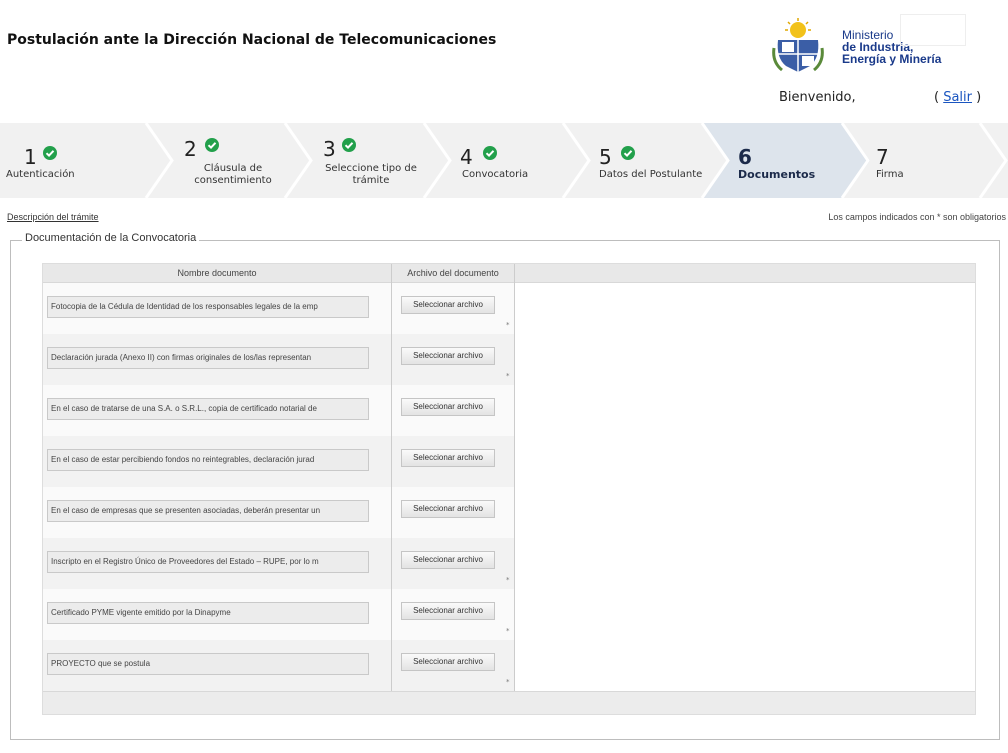  Describe the element at coordinates (745, 157) in the screenshot. I see `step-number: 6` at that location.